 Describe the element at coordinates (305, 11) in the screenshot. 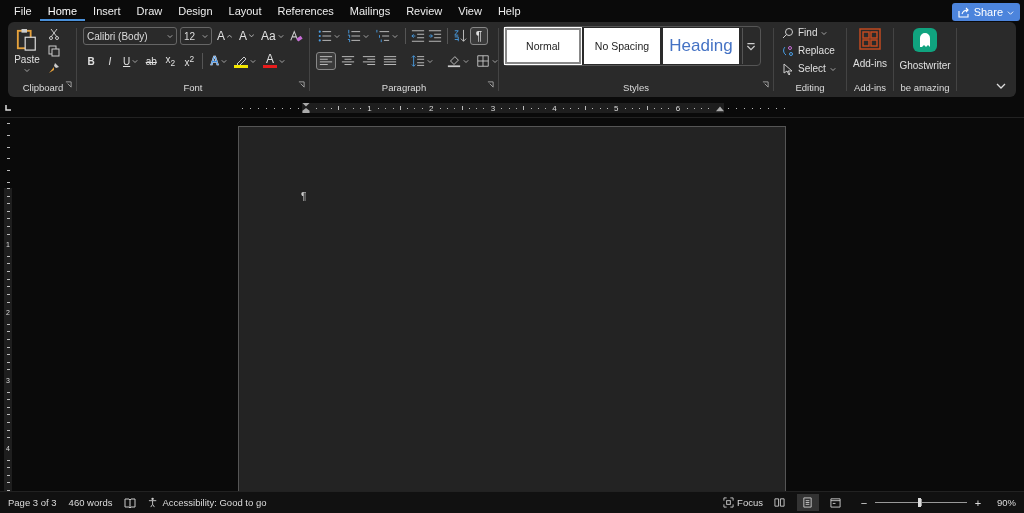

I see `ribbon-tab: References` at that location.